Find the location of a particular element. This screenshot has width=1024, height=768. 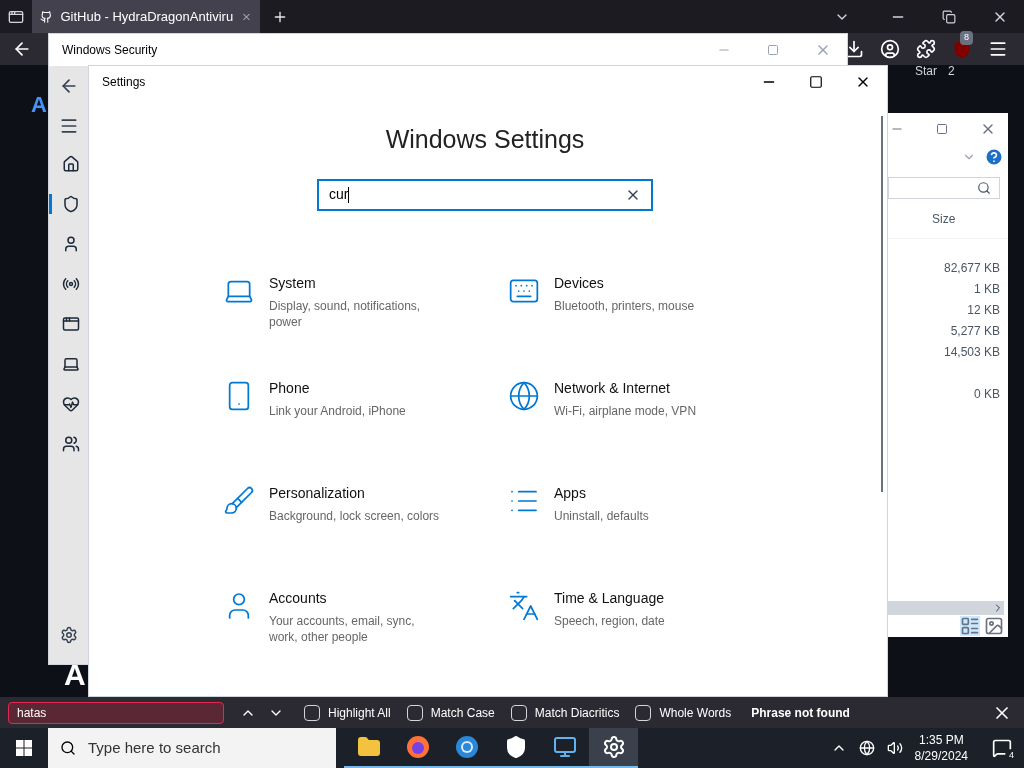

category-title: Phone is located at coordinates (290, 388).